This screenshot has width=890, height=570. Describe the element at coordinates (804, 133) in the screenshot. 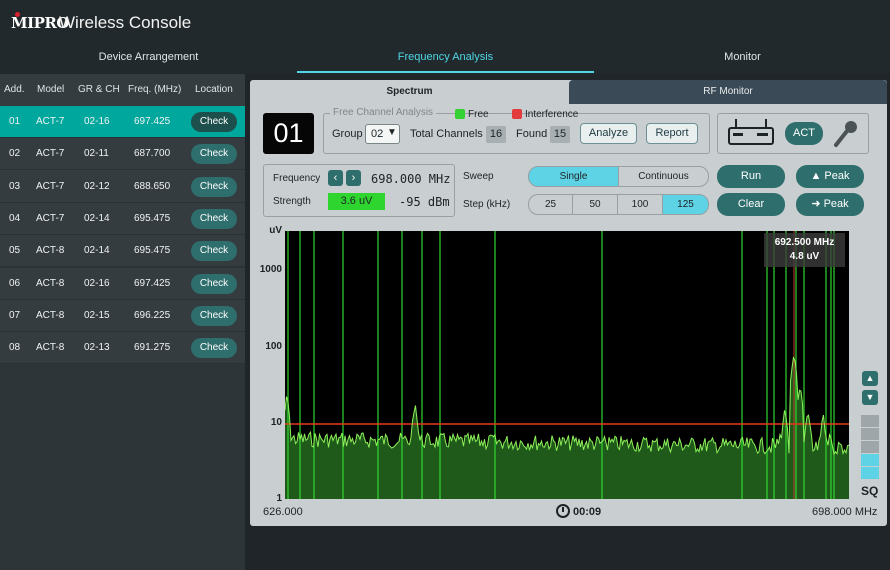

I see `act-badge: ACT` at that location.